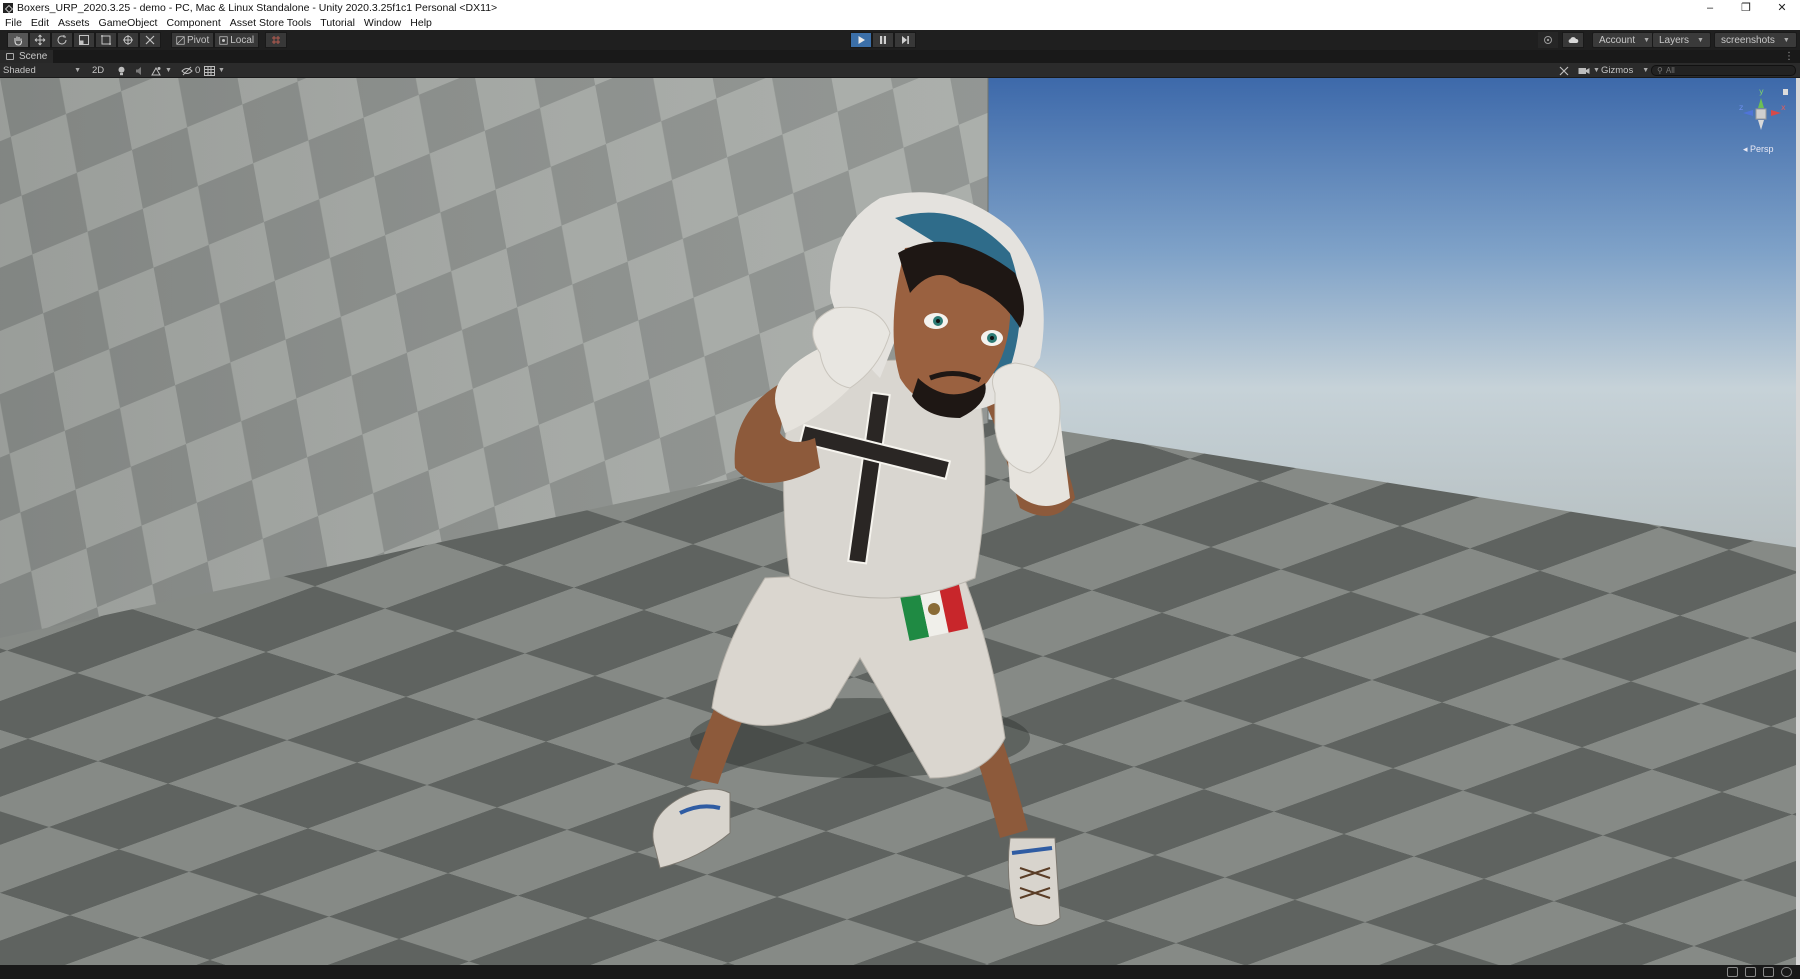  Describe the element at coordinates (1732, 972) in the screenshot. I see `console-icon` at that location.